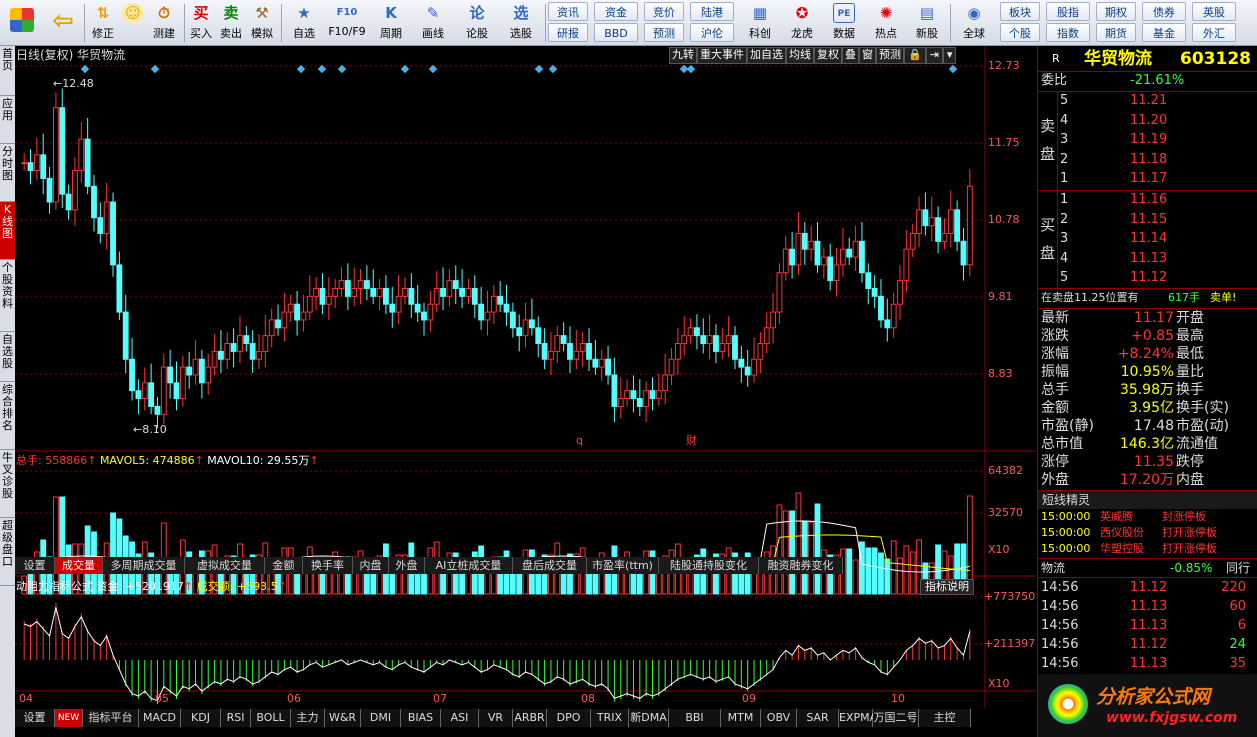 This screenshot has height=737, width=1257. Describe the element at coordinates (800, 55) in the screenshot. I see `tool-ma: 均线` at that location.